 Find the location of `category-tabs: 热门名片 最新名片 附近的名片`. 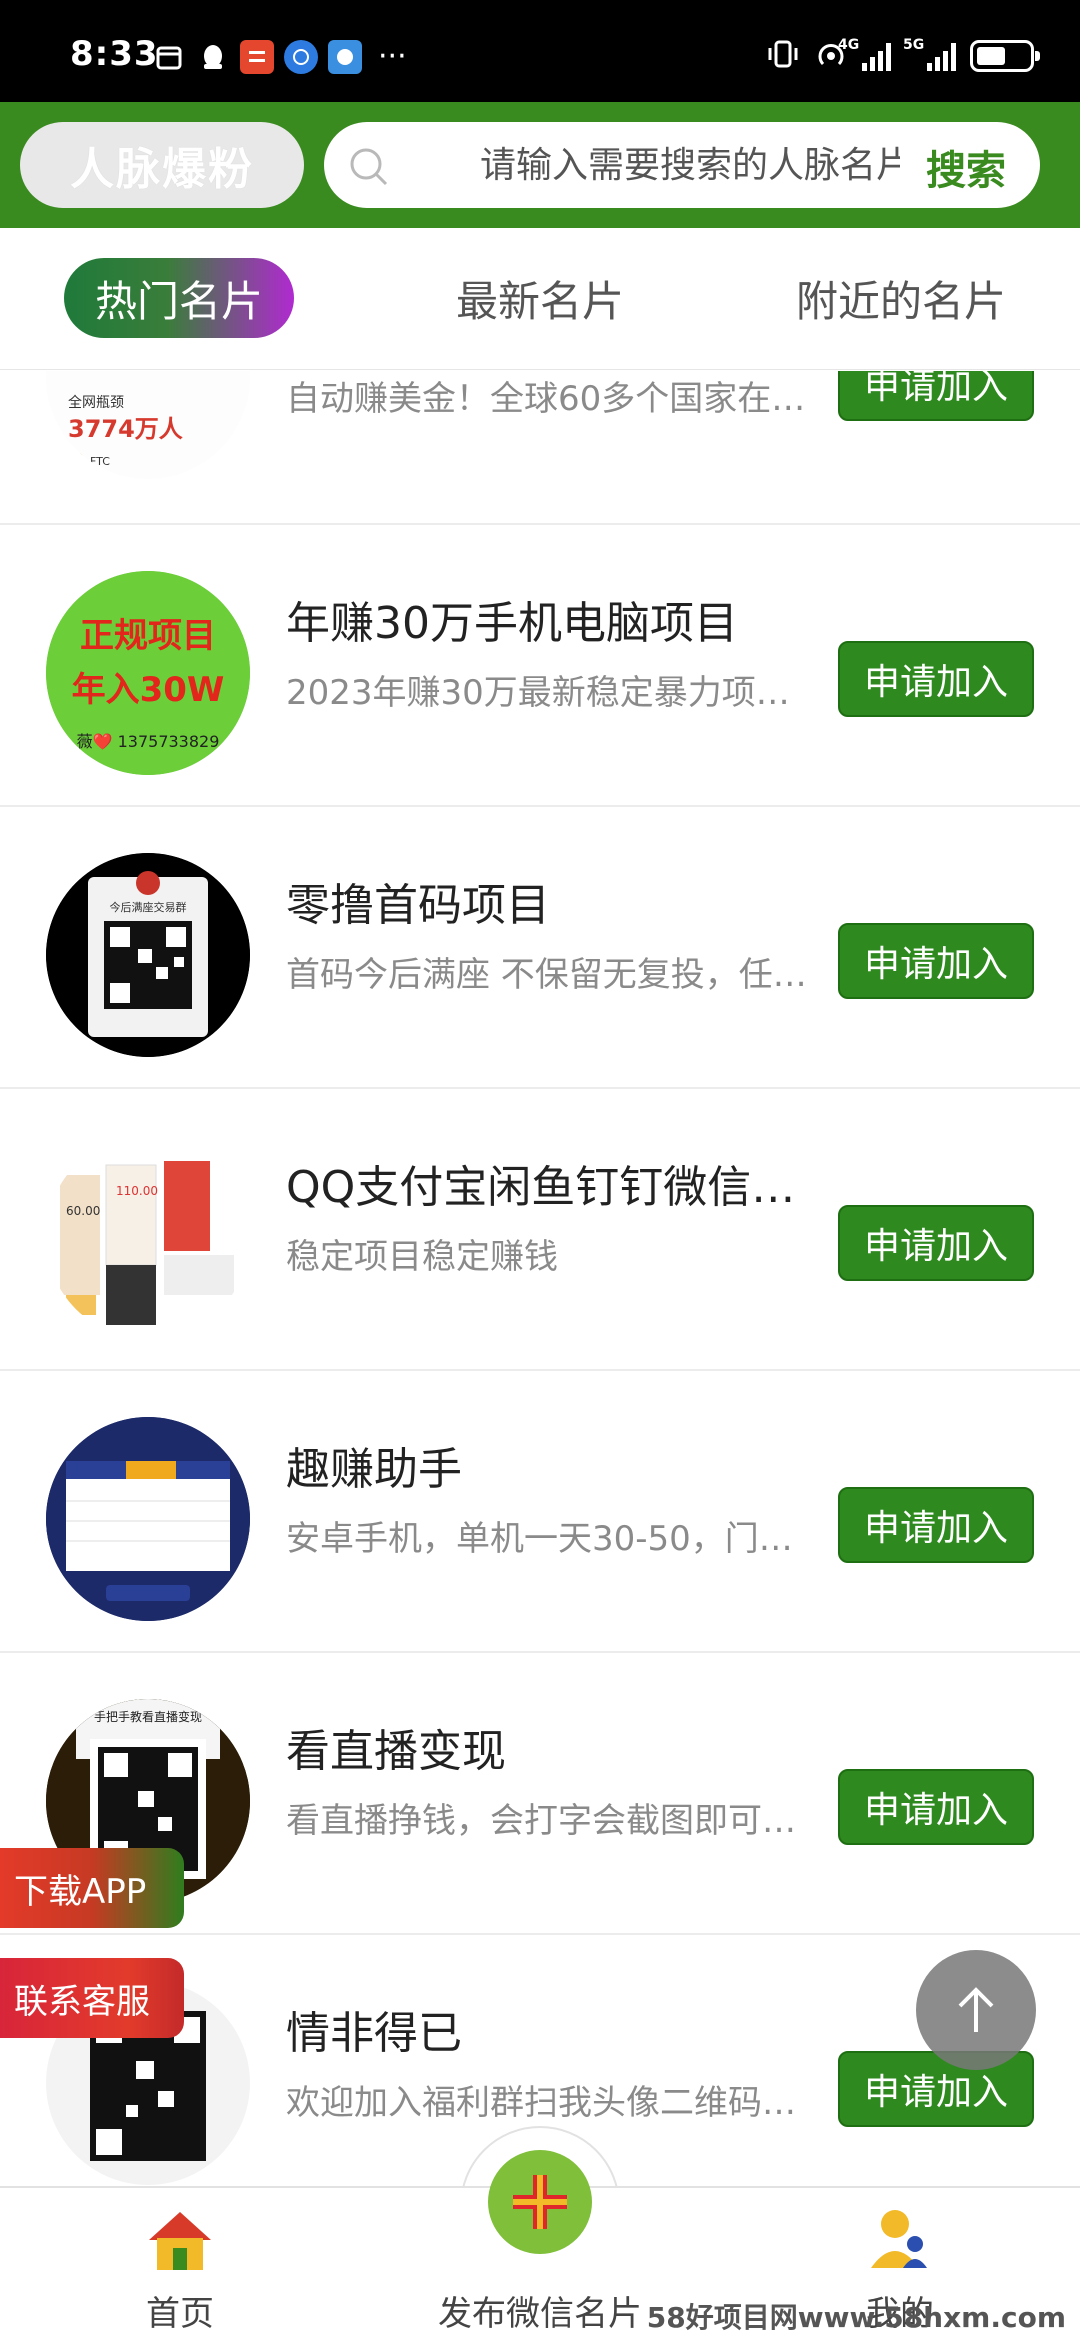

category-tabs: 热门名片 最新名片 附近的名片 is located at coordinates (540, 299).